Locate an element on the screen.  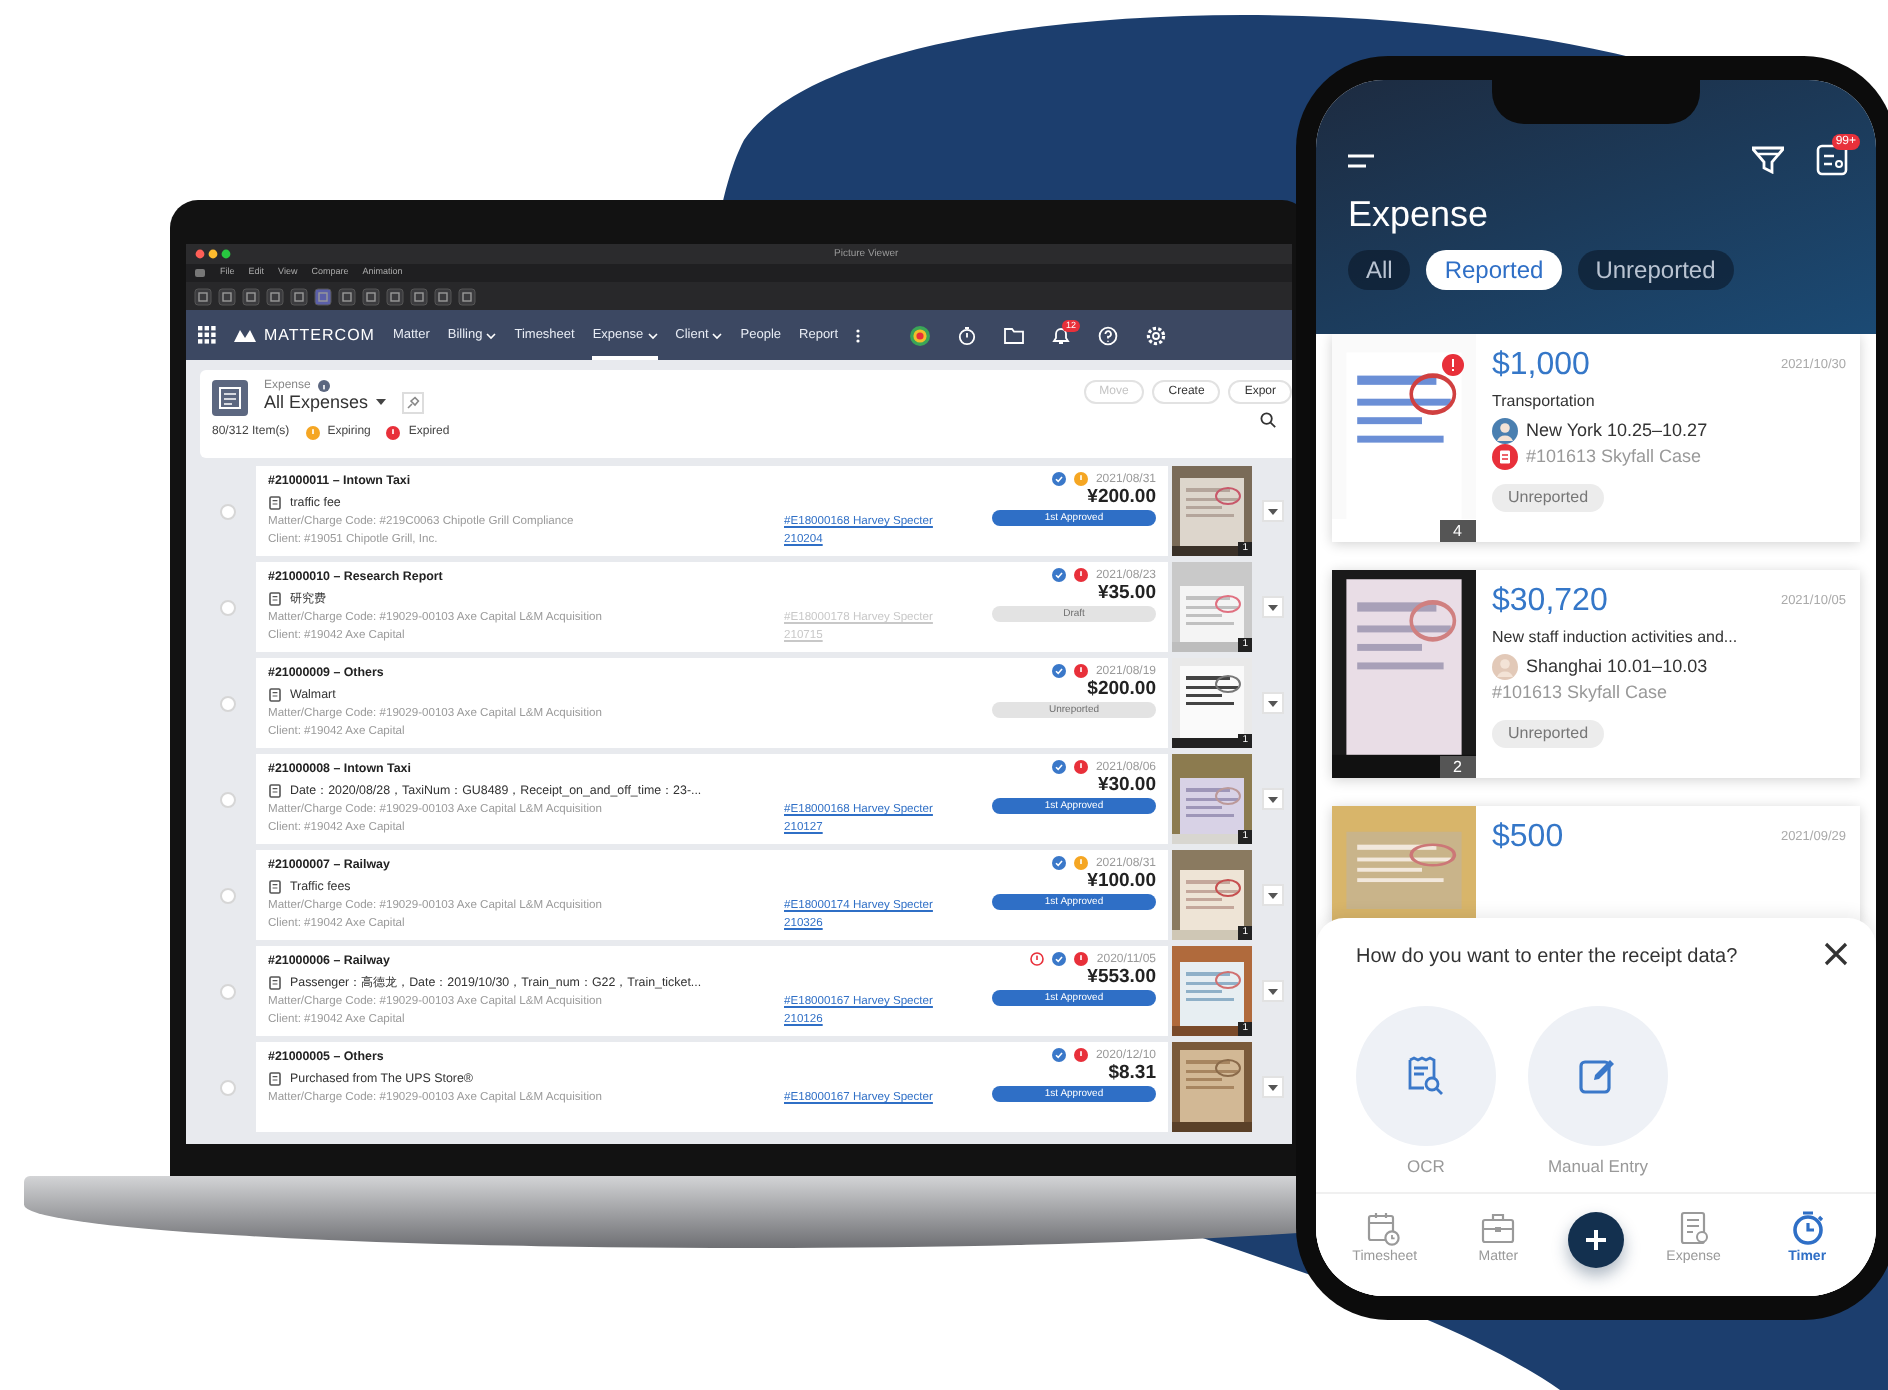
close-icon is located at coordinates (1836, 954).